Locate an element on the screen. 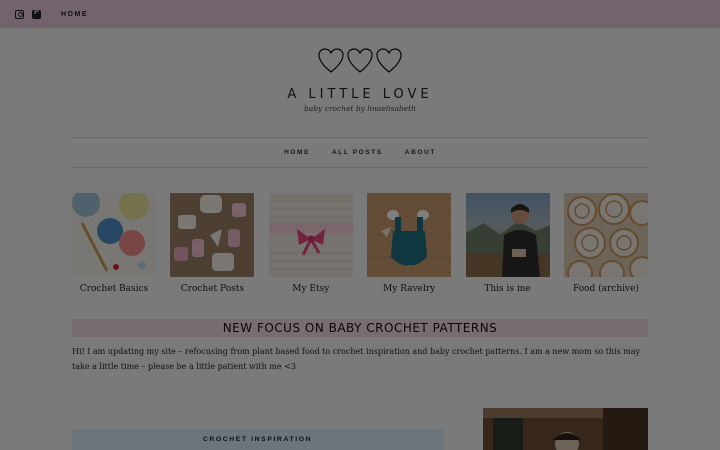 The height and width of the screenshot is (450, 720). tile-label: This is me is located at coordinates (508, 289).